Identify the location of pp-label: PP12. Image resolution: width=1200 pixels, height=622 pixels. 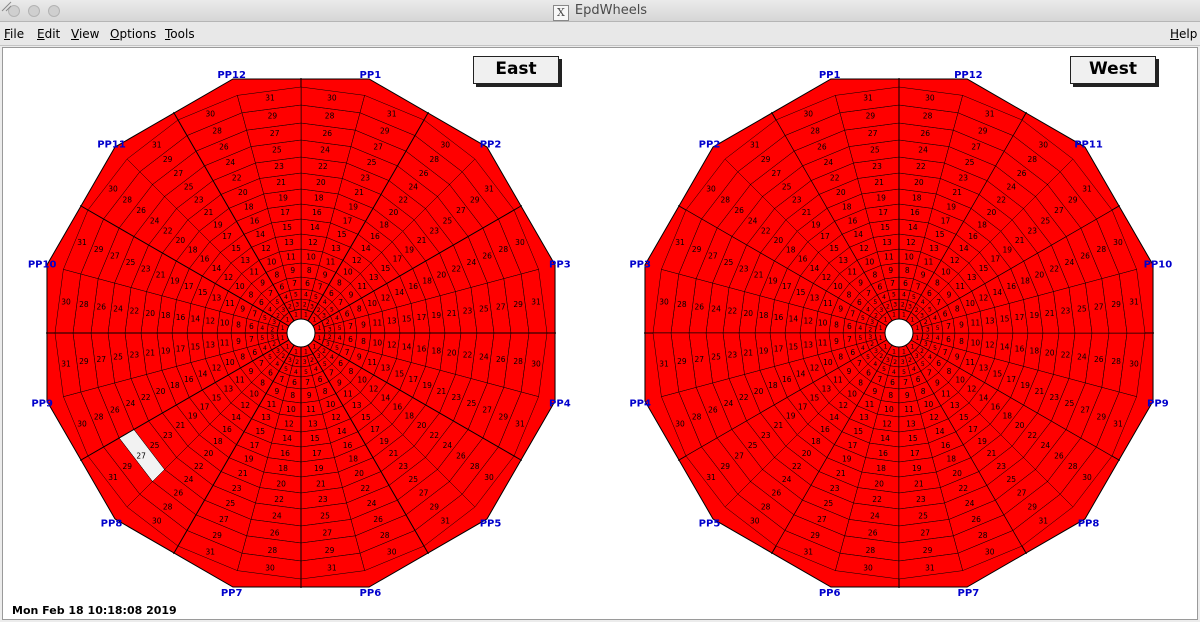
(968, 75).